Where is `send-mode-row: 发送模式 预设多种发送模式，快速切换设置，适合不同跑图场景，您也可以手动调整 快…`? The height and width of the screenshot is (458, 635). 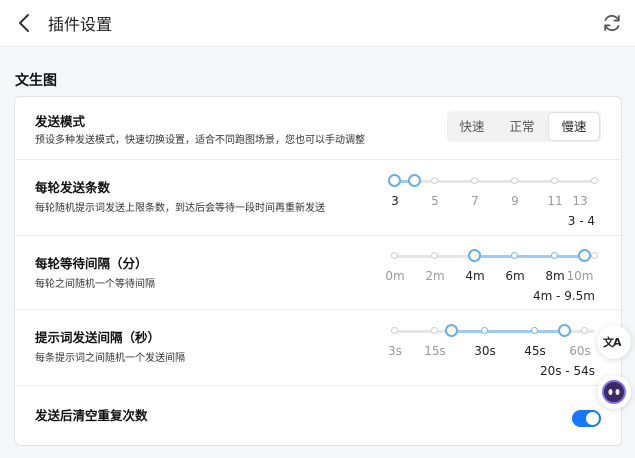
send-mode-row: 发送模式 预设多种发送模式，快速切换设置，适合不同跑图场景，您也可以手动调整 快… is located at coordinates (318, 127).